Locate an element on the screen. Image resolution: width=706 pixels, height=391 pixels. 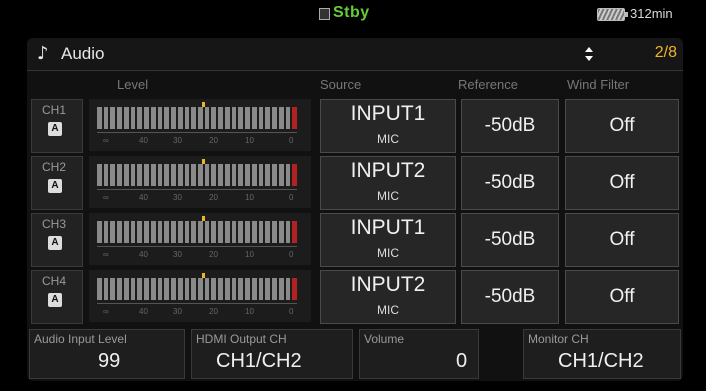
record-status: Stby is located at coordinates (344, 13).